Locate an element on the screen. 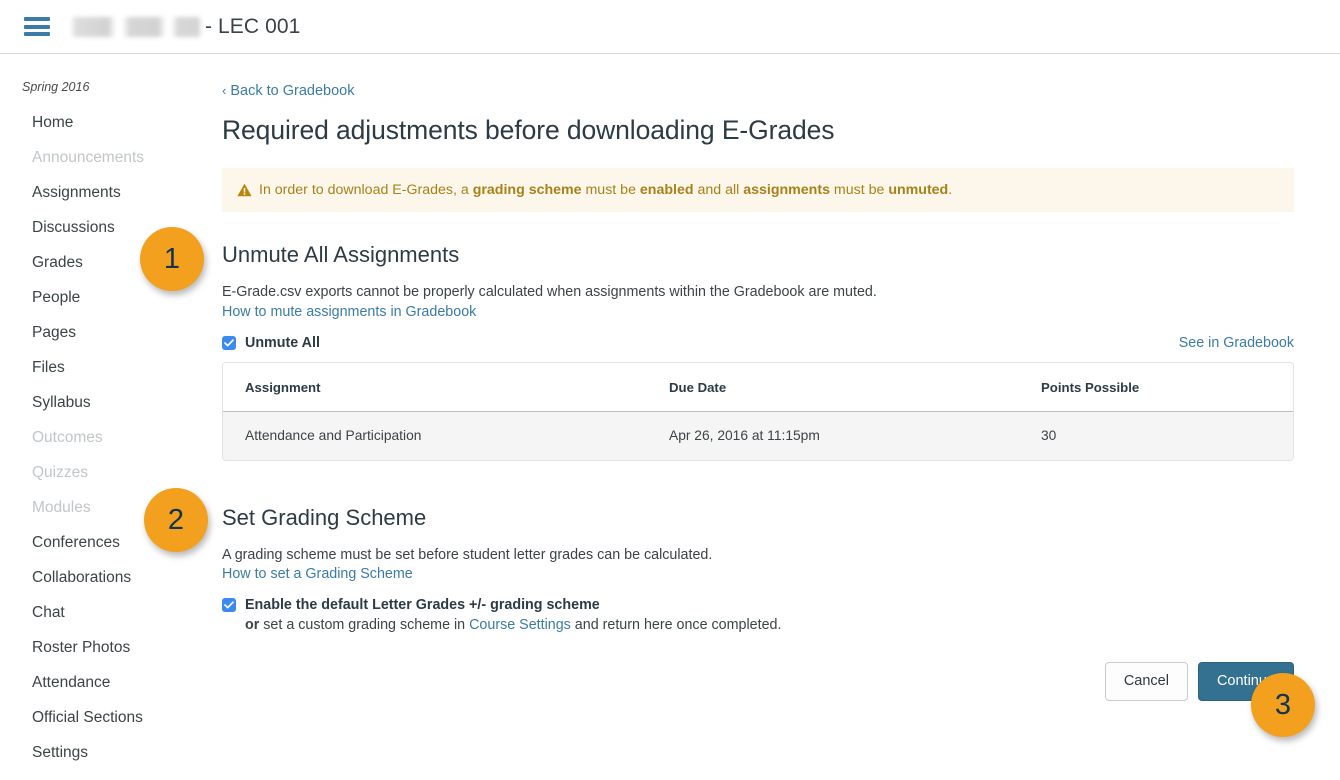  annotation-badge-1: 1 is located at coordinates (172, 259).